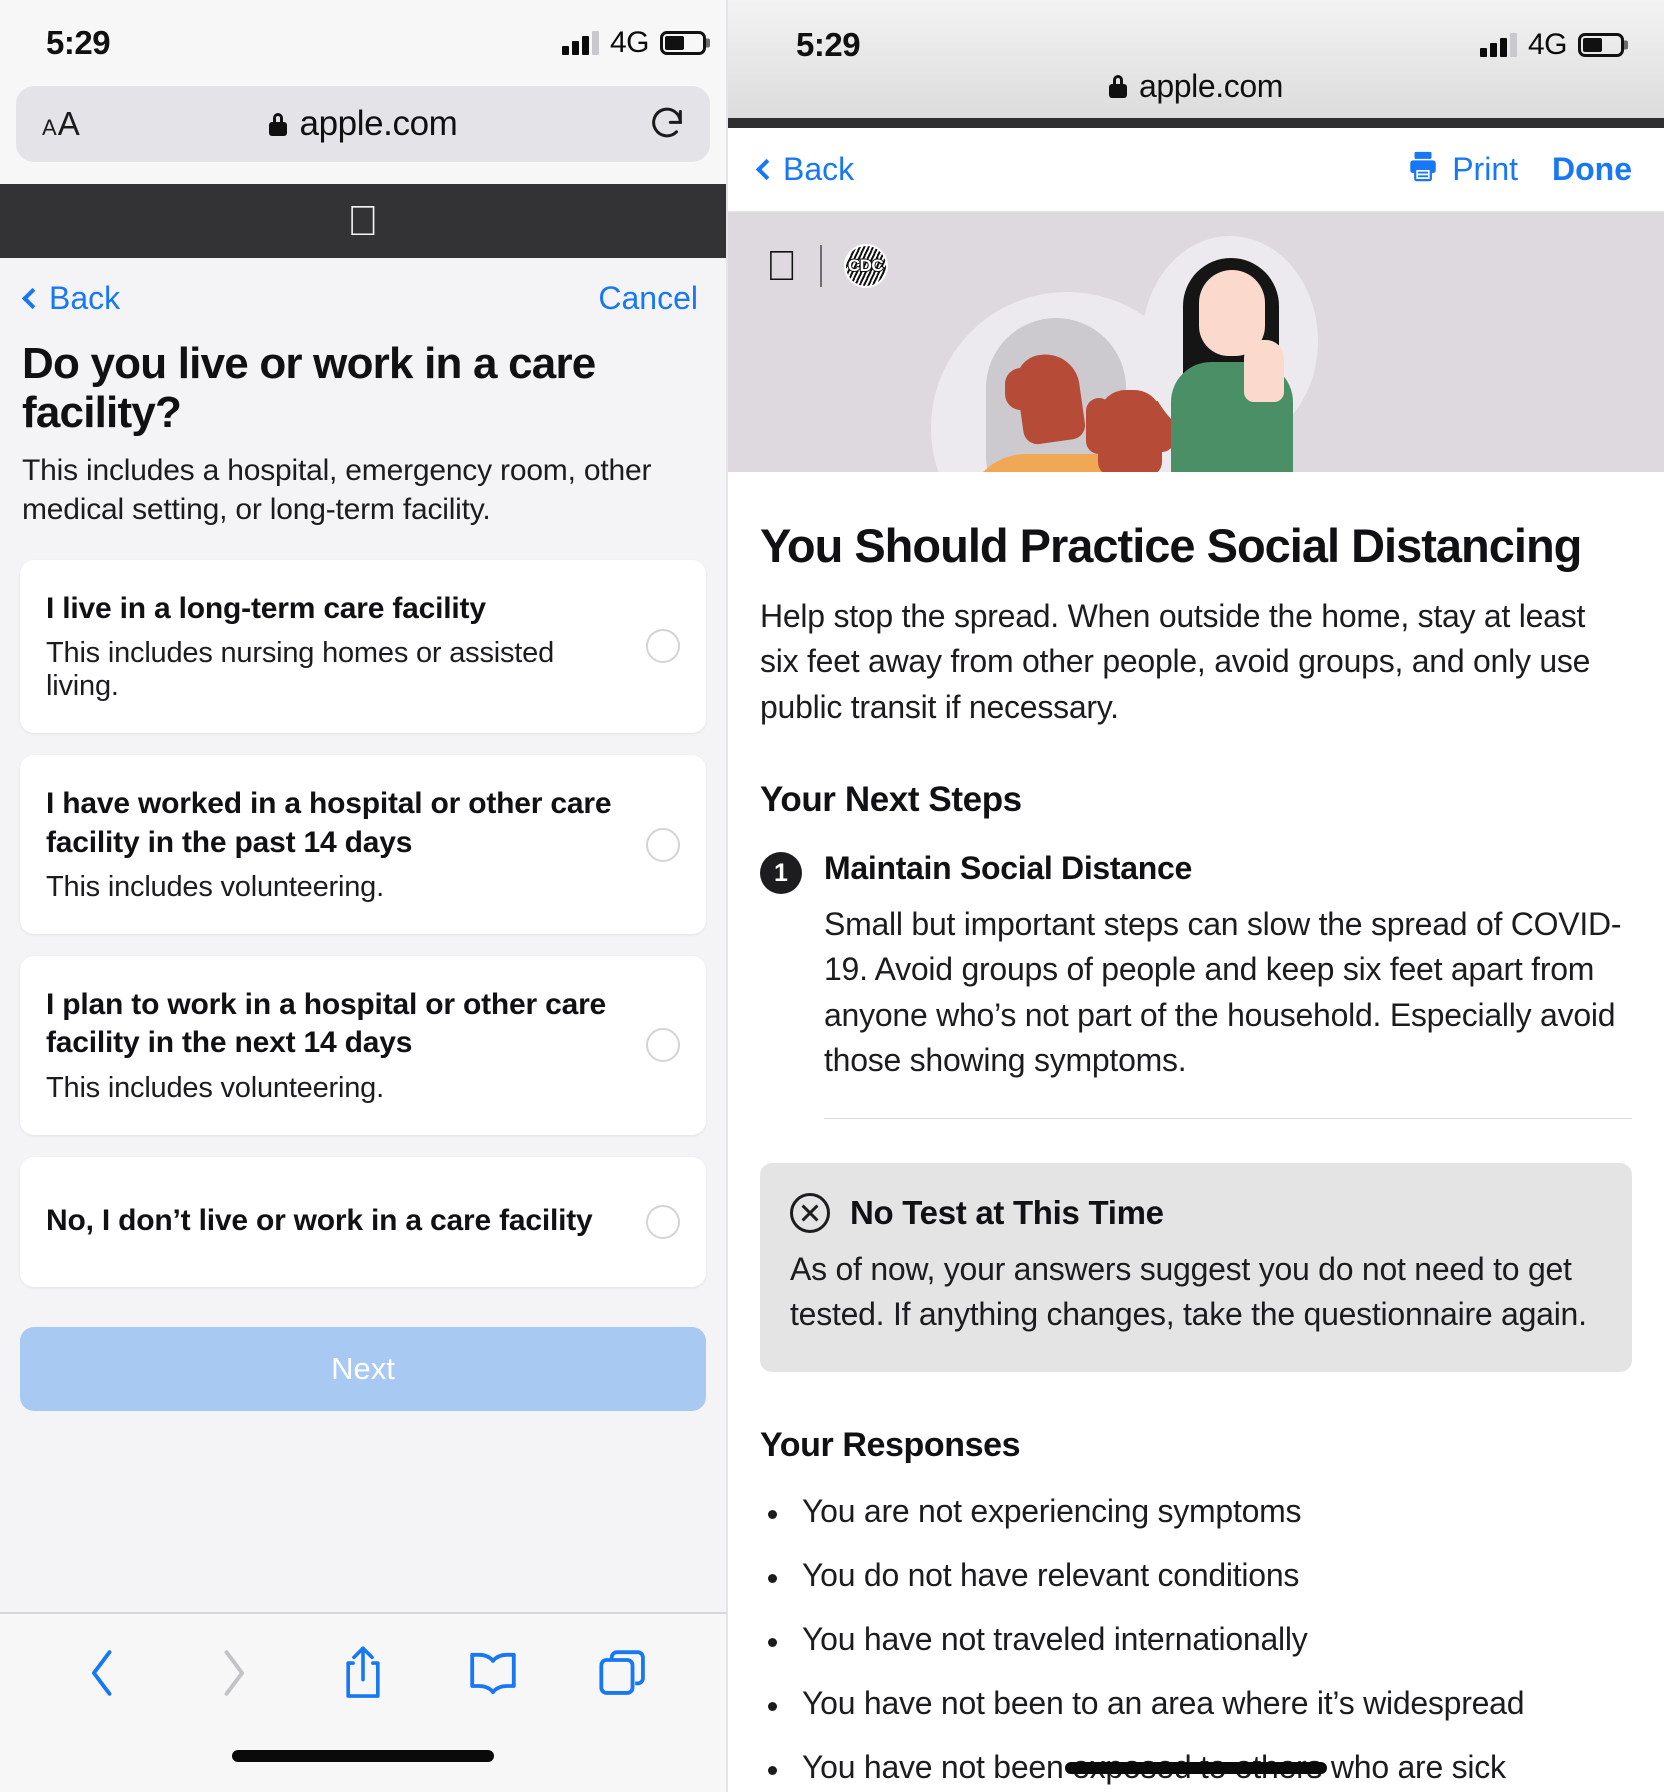  What do you see at coordinates (493, 1673) in the screenshot?
I see `book-icon` at bounding box center [493, 1673].